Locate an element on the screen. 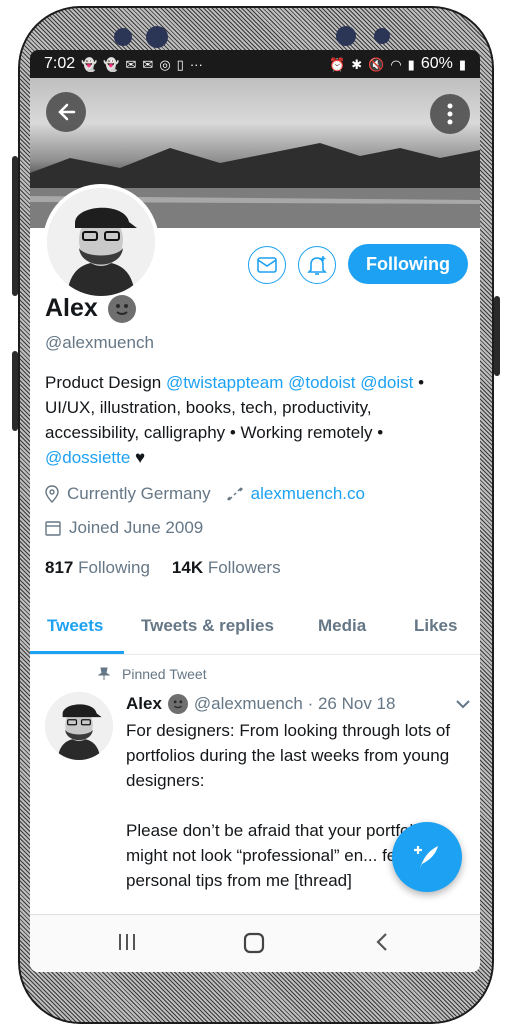  signal-icon: ▮ is located at coordinates (411, 64).